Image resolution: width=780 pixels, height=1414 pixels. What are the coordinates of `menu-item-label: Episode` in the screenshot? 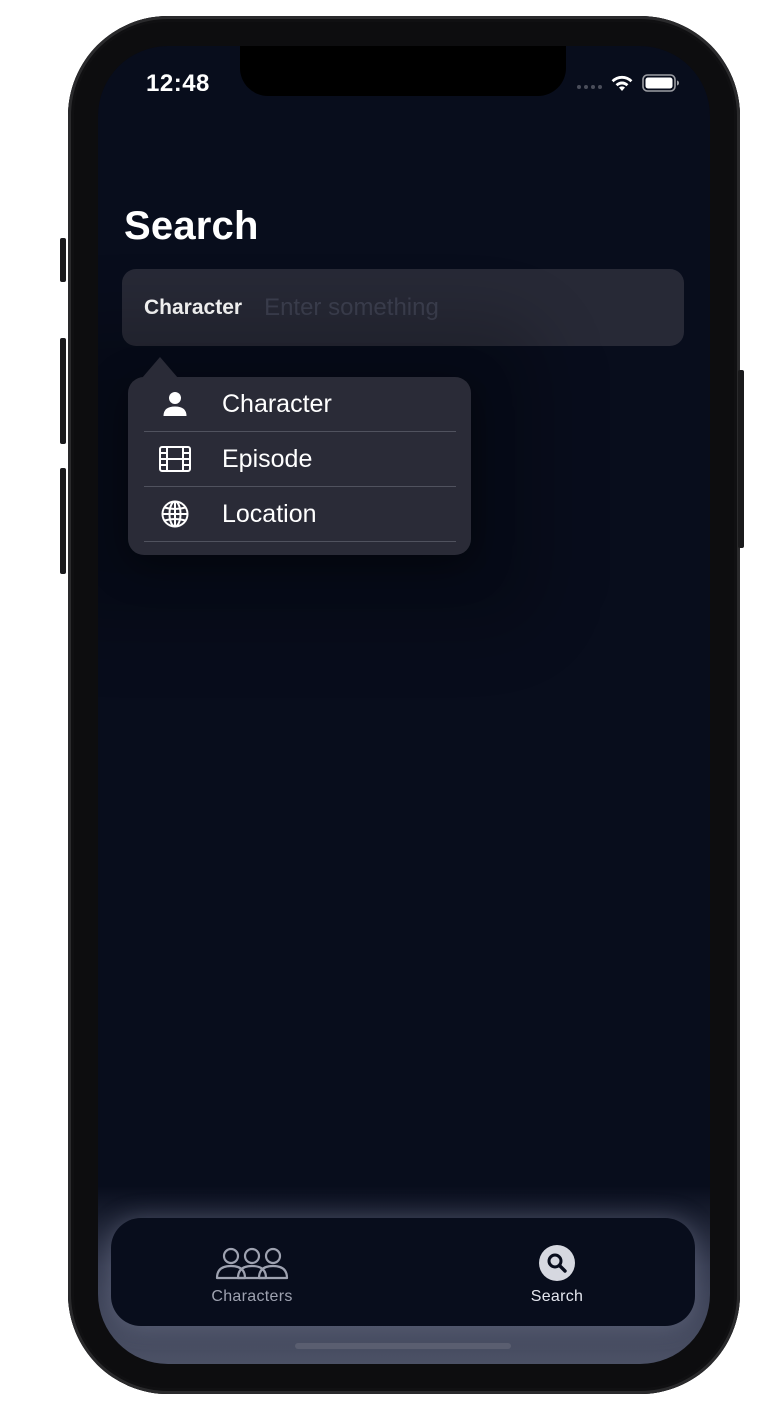 It's located at (267, 458).